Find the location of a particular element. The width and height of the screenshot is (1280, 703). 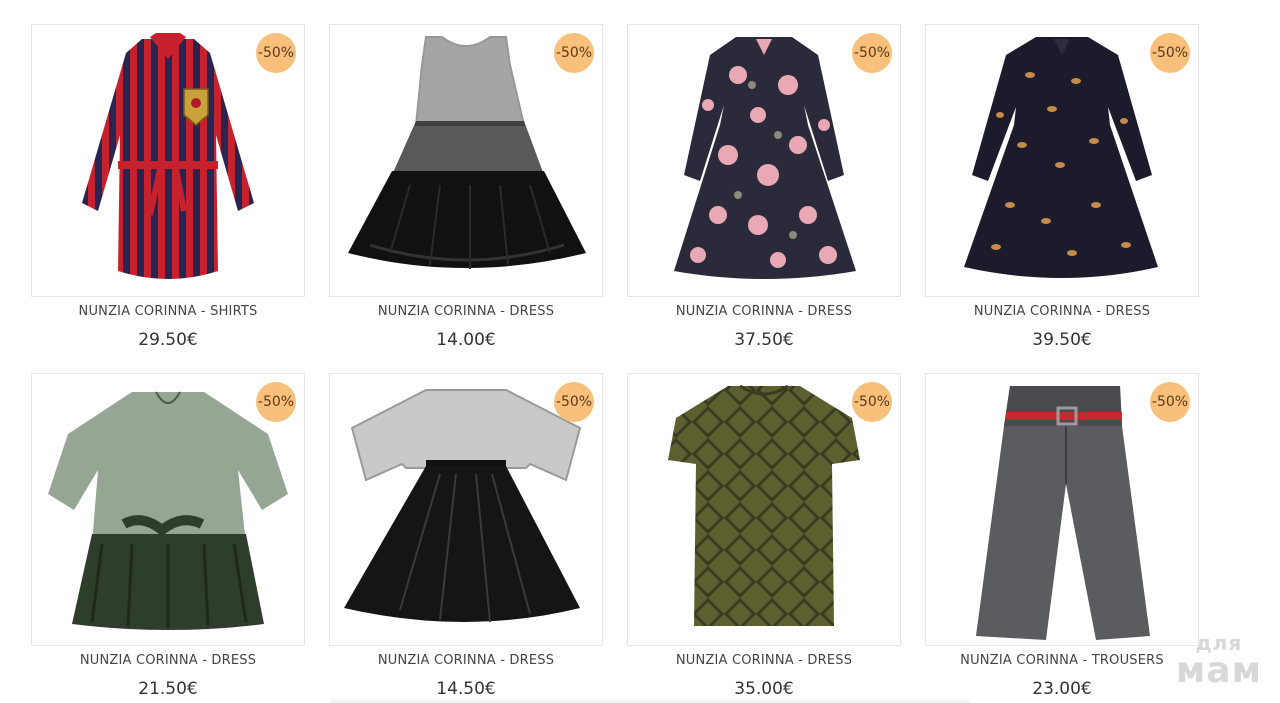

product-card: -50% NUNZIA CORINNA - DRESS 14.50€ is located at coordinates (466, 538).